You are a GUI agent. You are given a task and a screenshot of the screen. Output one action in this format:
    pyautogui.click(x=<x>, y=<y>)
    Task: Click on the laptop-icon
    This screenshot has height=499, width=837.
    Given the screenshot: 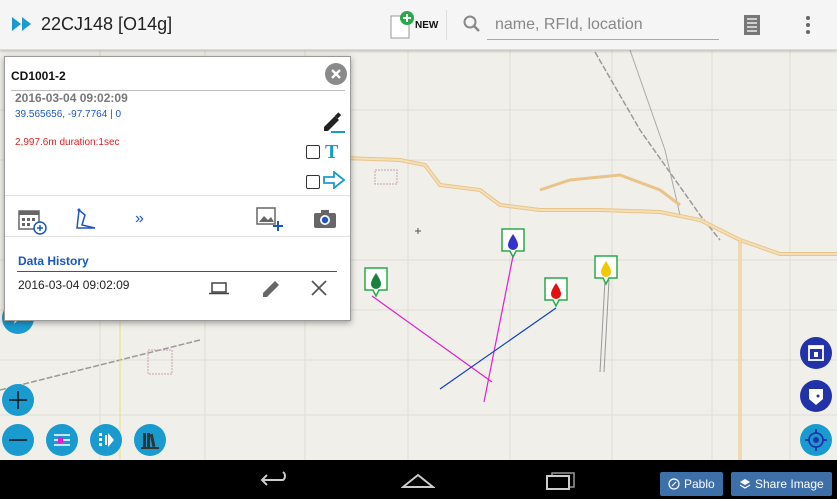 What is the action you would take?
    pyautogui.click(x=219, y=290)
    